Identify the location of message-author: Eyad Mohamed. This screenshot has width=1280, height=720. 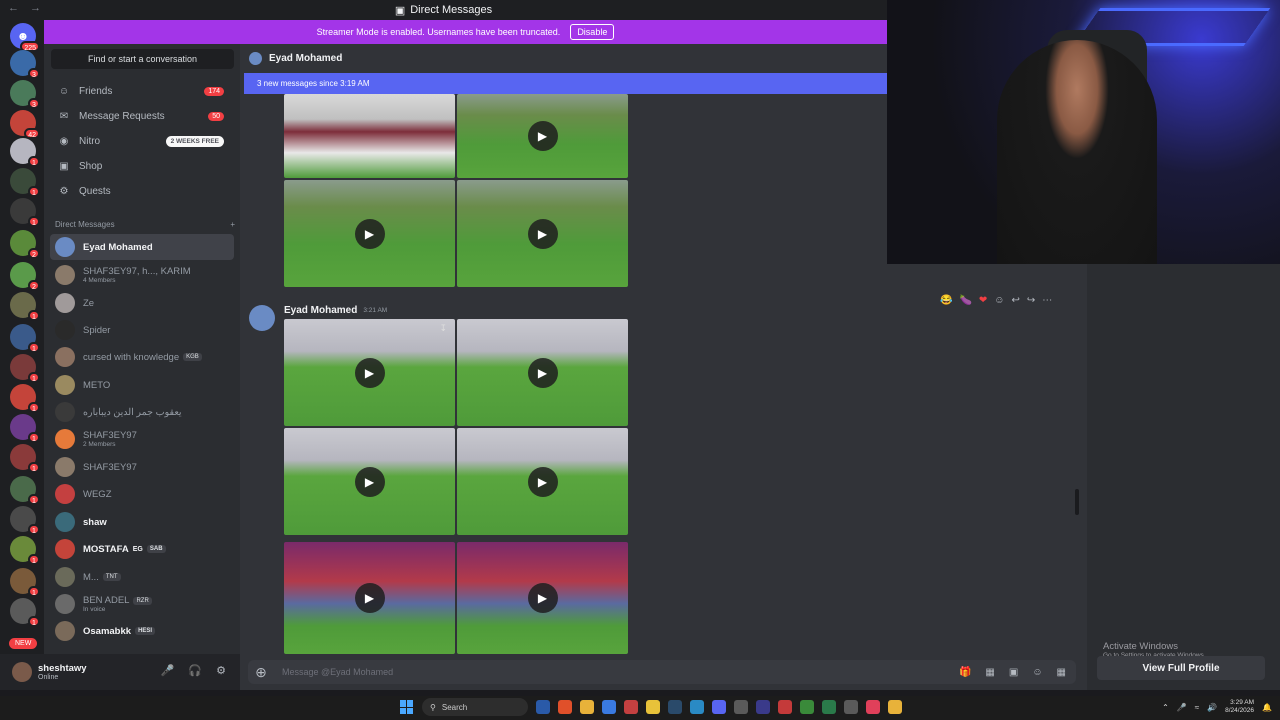
(320, 310).